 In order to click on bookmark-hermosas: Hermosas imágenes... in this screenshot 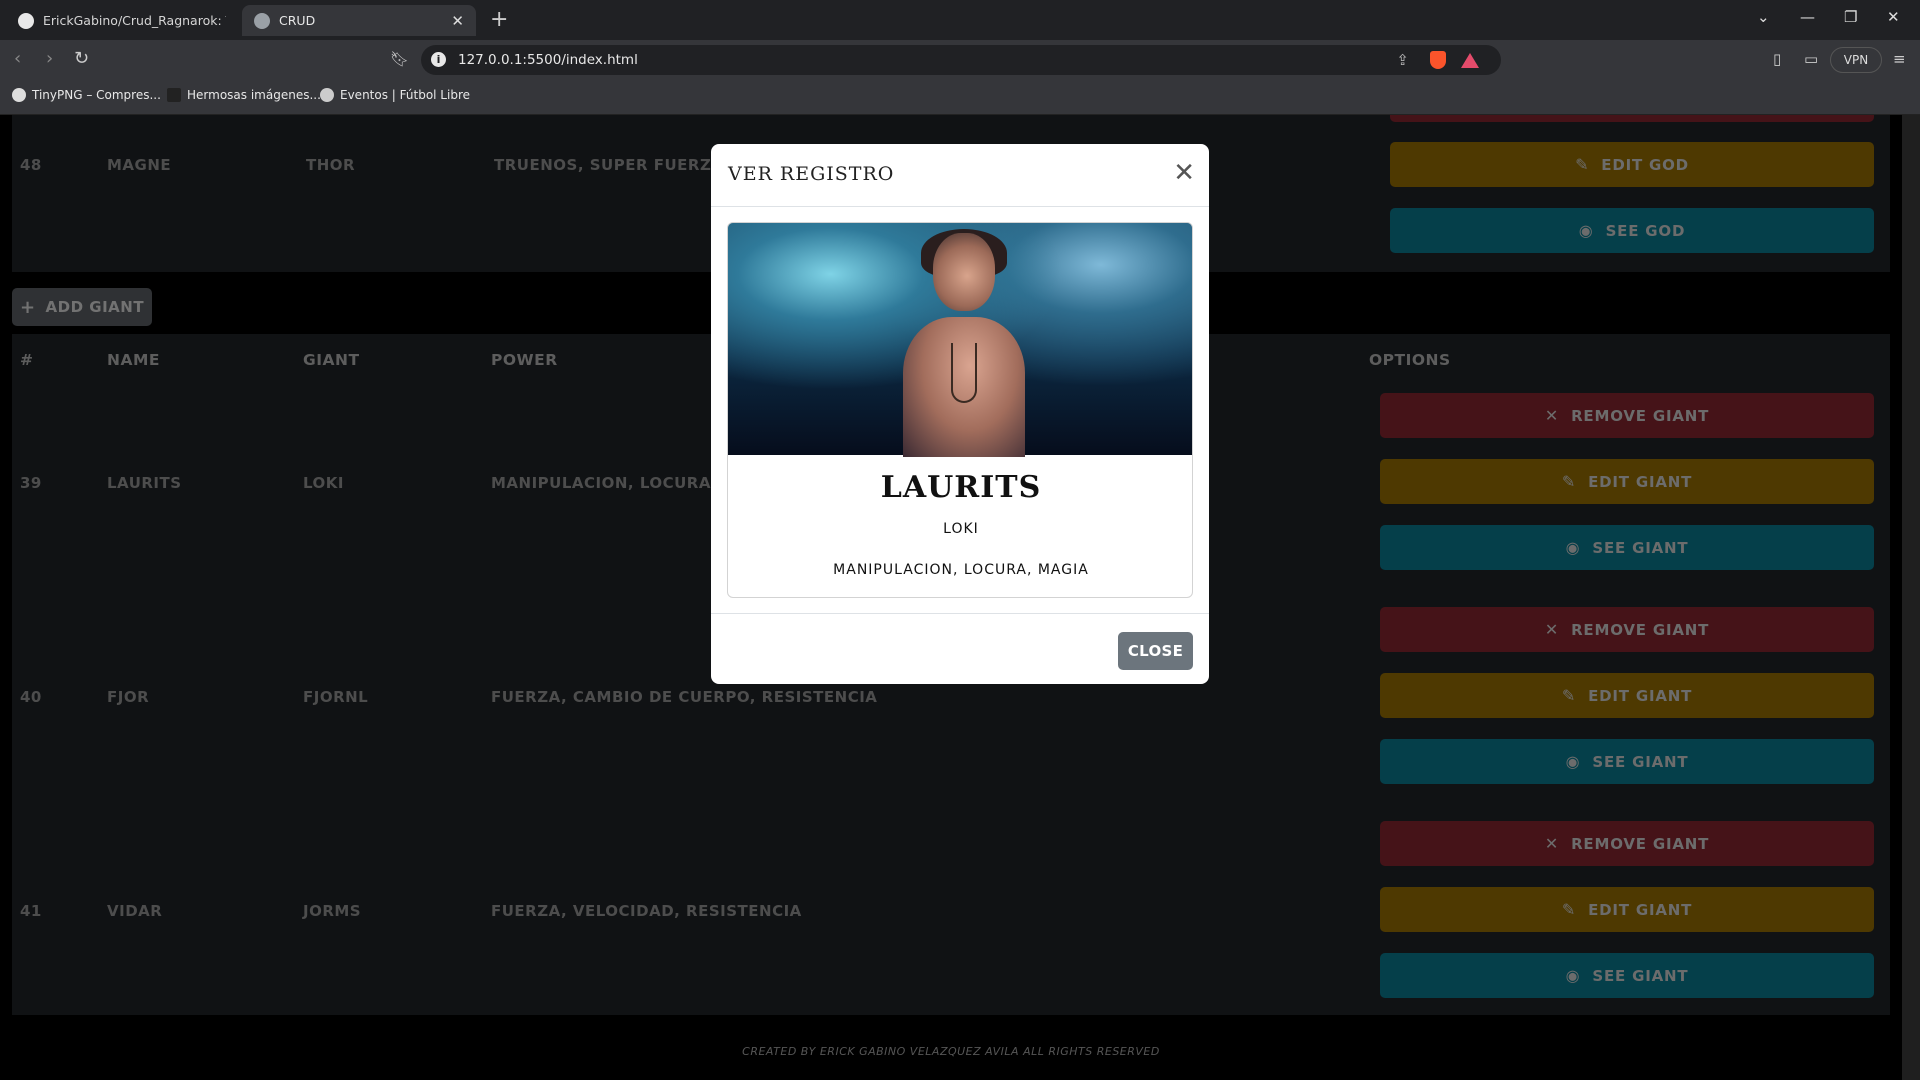, I will do `click(244, 95)`.